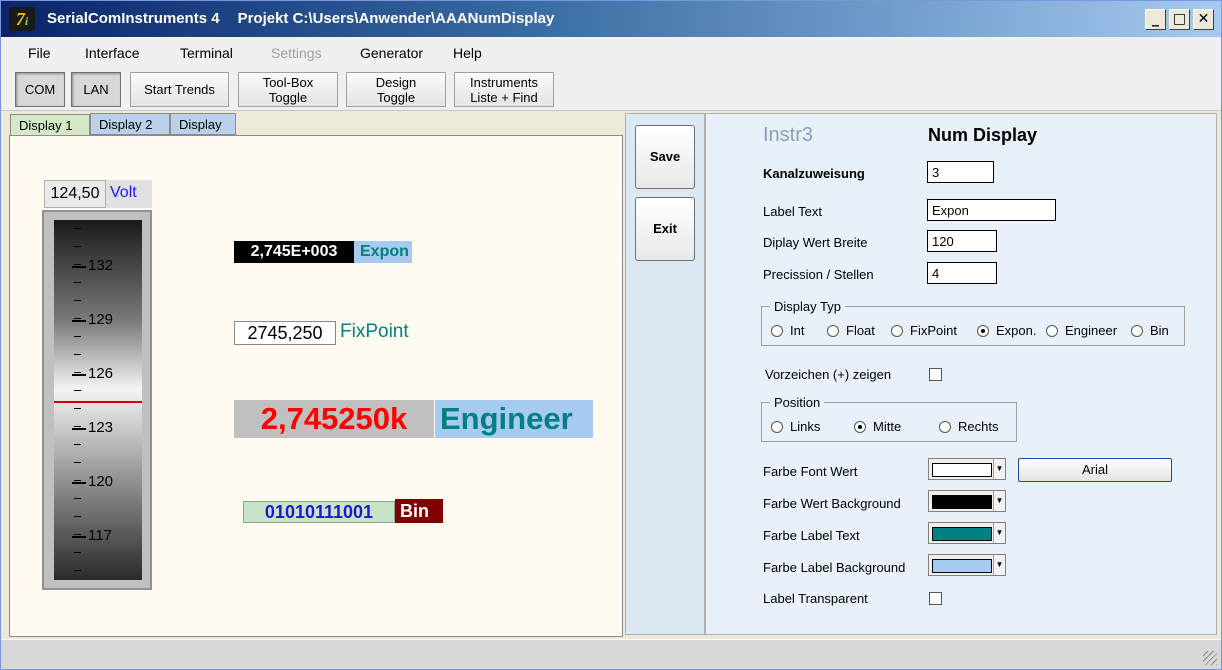 The height and width of the screenshot is (670, 1222). What do you see at coordinates (294, 252) in the screenshot?
I see `num-display-expon-value: 2,745E+003` at bounding box center [294, 252].